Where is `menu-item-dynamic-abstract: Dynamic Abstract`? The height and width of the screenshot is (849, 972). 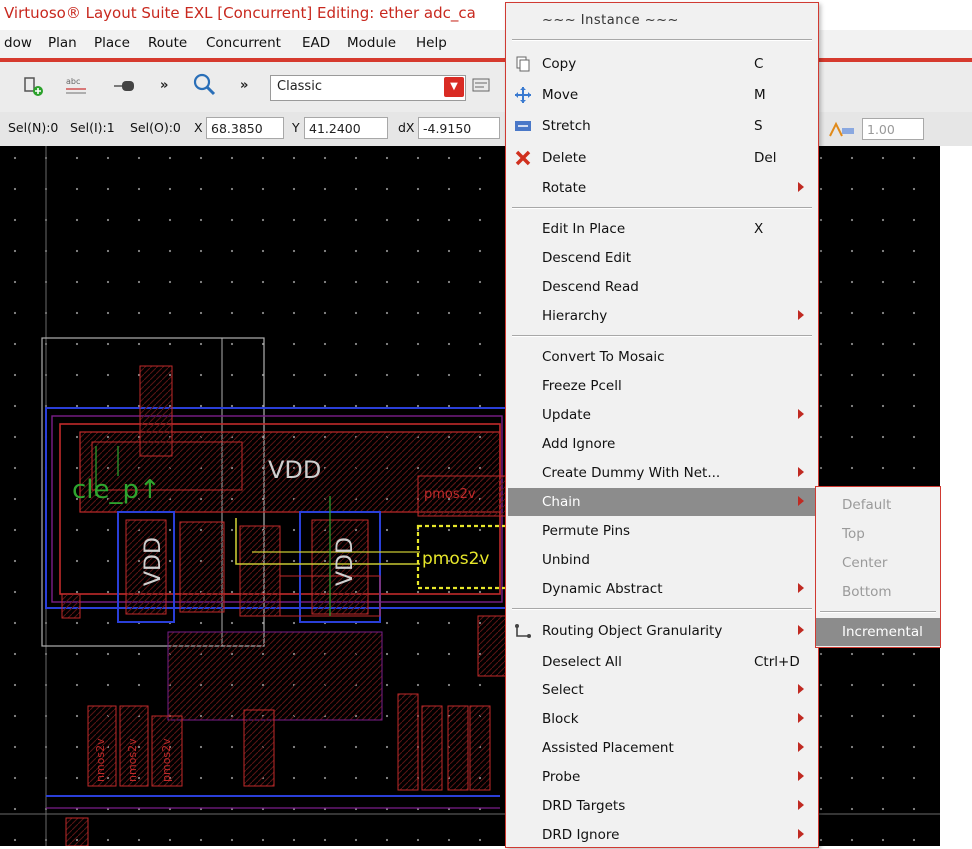
menu-item-dynamic-abstract: Dynamic Abstract is located at coordinates (662, 589).